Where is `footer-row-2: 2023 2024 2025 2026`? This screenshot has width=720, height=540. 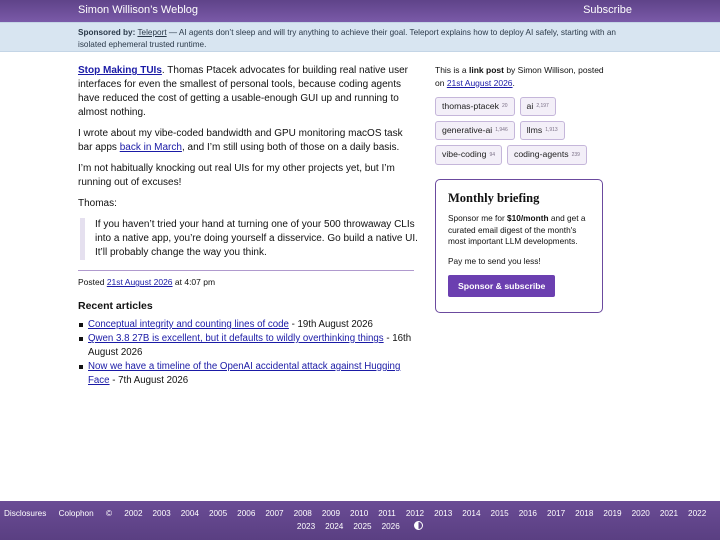
footer-row-2: 2023 2024 2025 2026 is located at coordinates (360, 526).